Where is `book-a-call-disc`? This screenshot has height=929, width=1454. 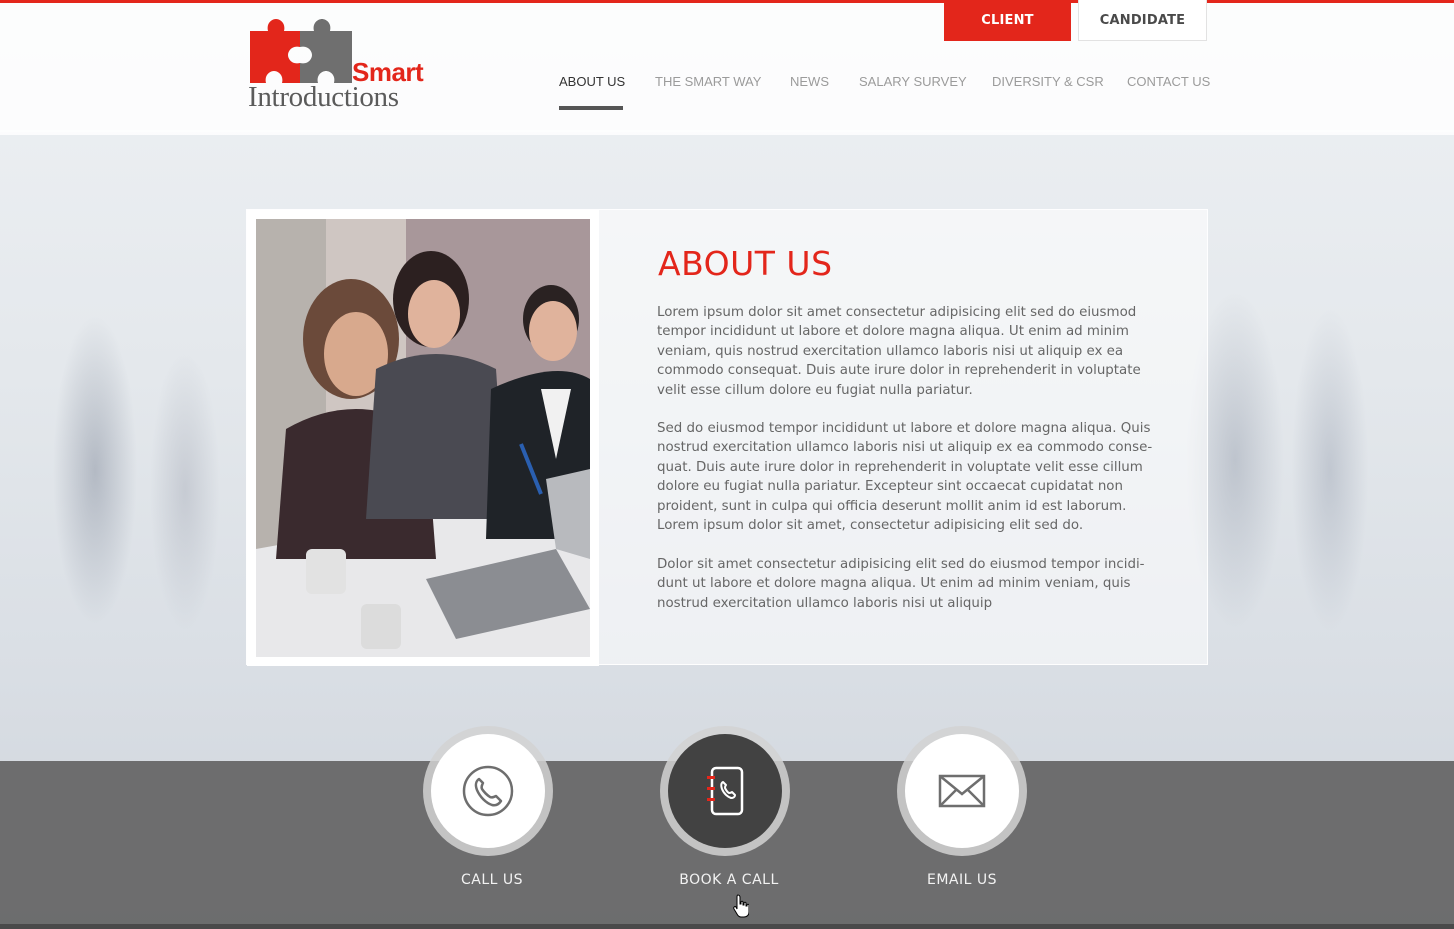
book-a-call-disc is located at coordinates (725, 791).